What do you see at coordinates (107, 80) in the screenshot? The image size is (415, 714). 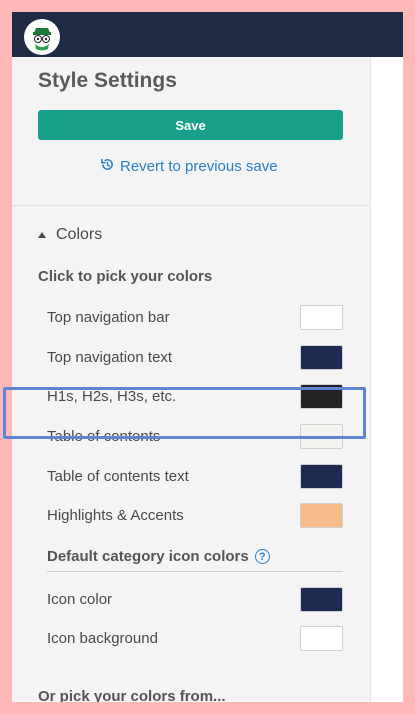 I see `page-title: Style Settings` at bounding box center [107, 80].